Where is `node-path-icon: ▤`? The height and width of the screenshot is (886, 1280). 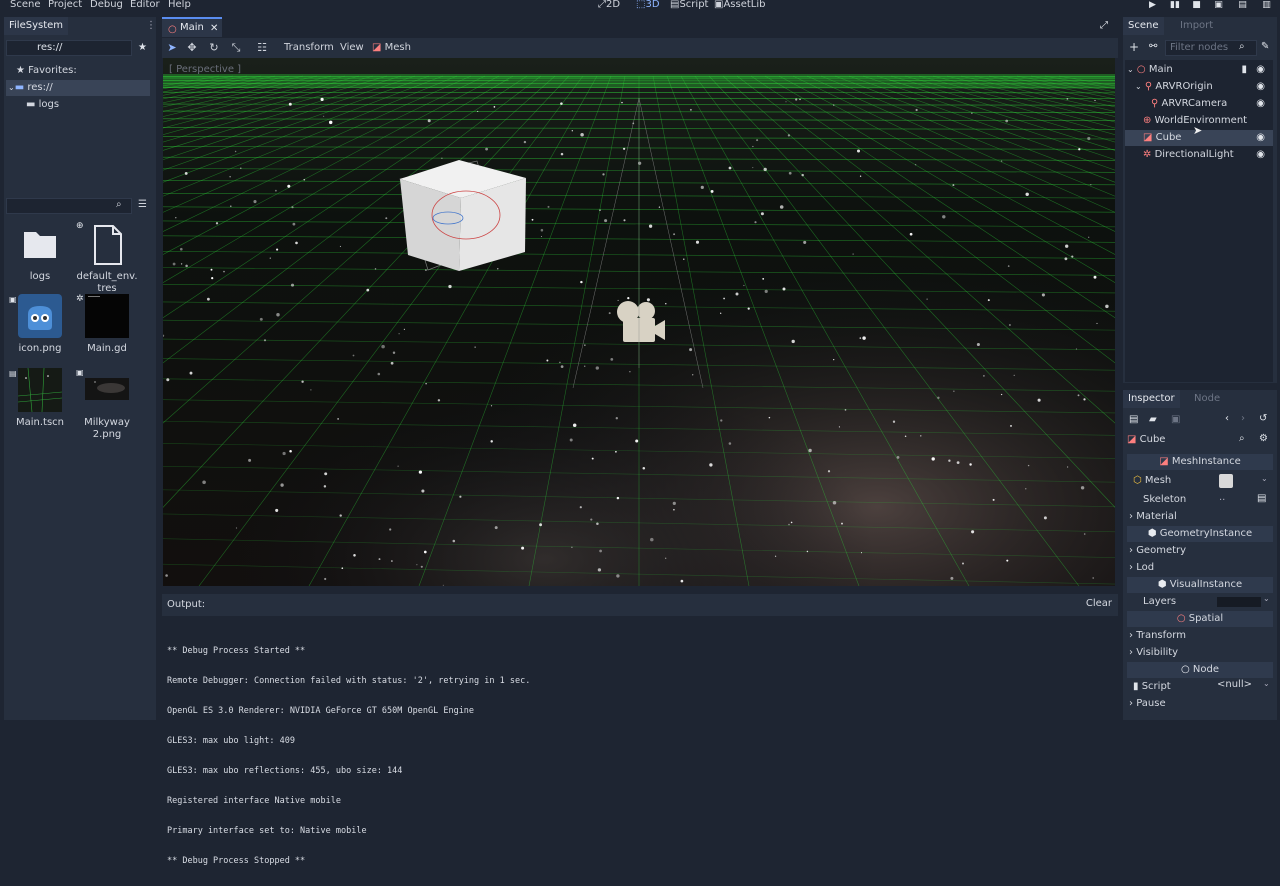 node-path-icon: ▤ is located at coordinates (1261, 498).